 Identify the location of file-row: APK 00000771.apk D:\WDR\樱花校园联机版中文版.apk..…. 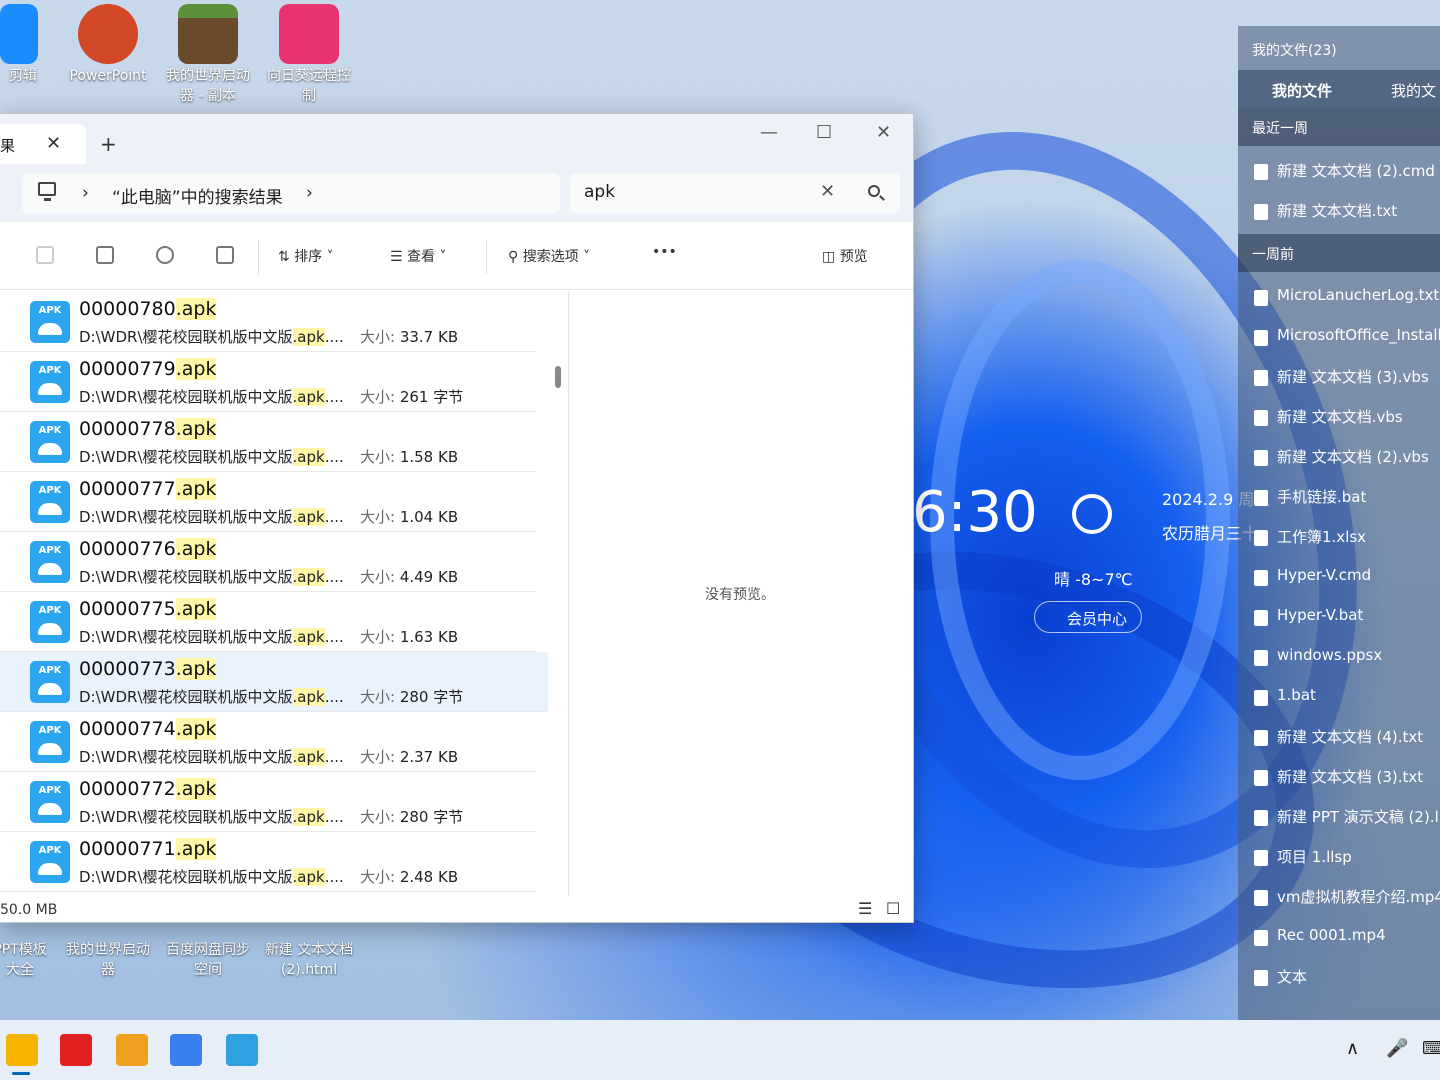
(268, 862).